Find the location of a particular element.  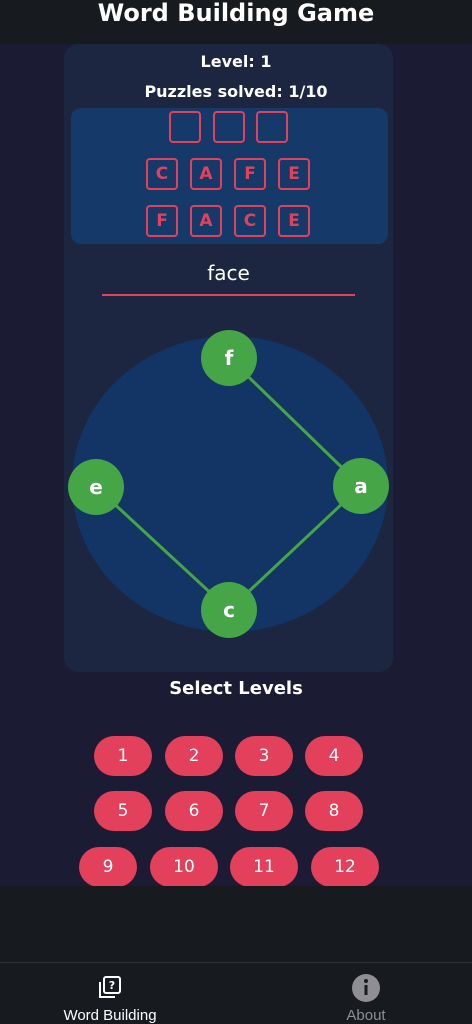

tab-label-about: About is located at coordinates (366, 1015).